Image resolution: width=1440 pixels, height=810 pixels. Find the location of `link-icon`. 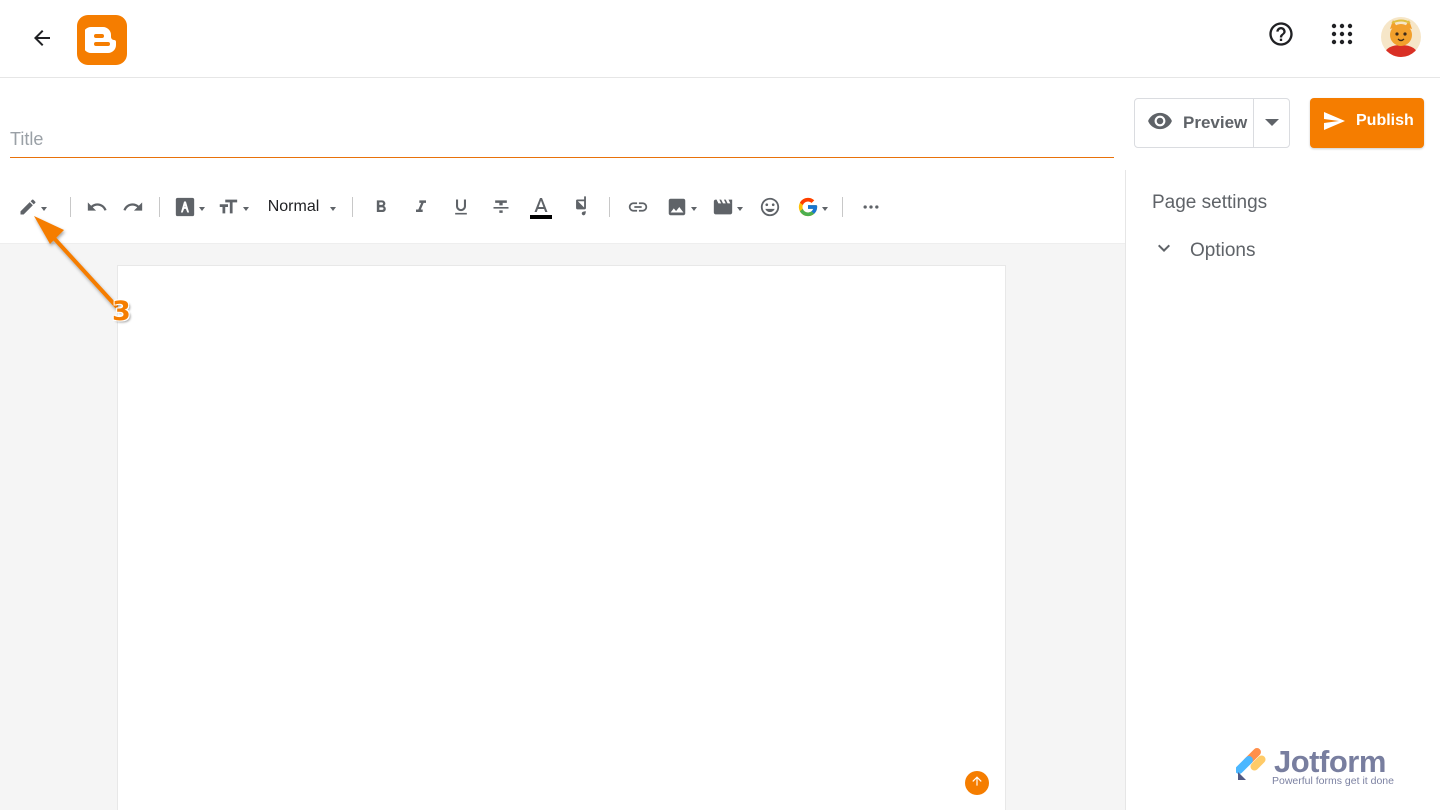

link-icon is located at coordinates (638, 207).